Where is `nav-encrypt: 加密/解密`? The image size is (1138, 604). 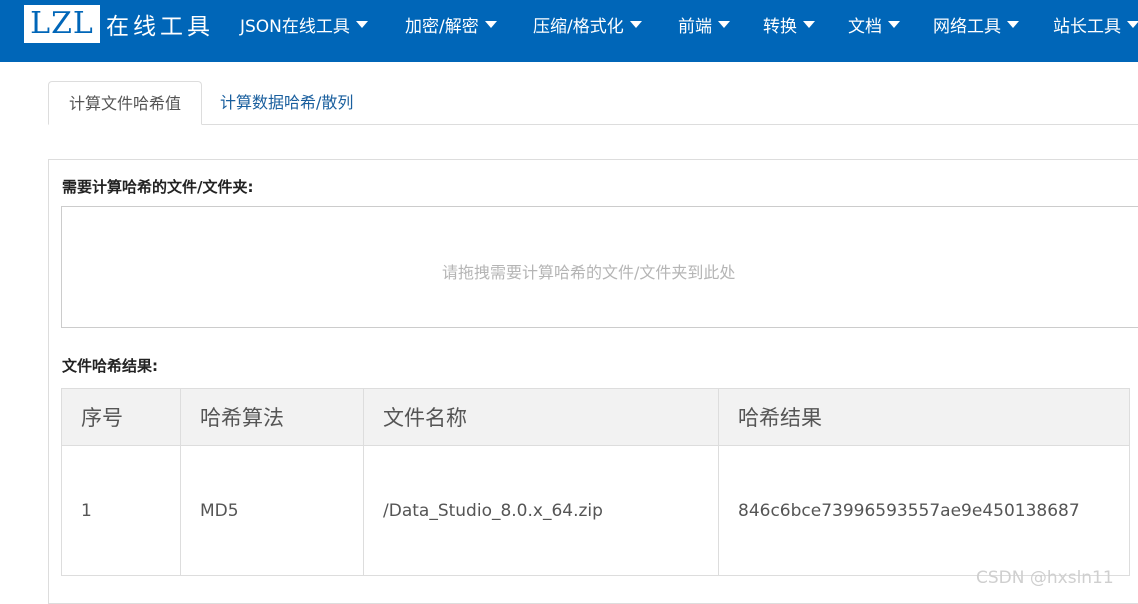 nav-encrypt: 加密/解密 is located at coordinates (451, 24).